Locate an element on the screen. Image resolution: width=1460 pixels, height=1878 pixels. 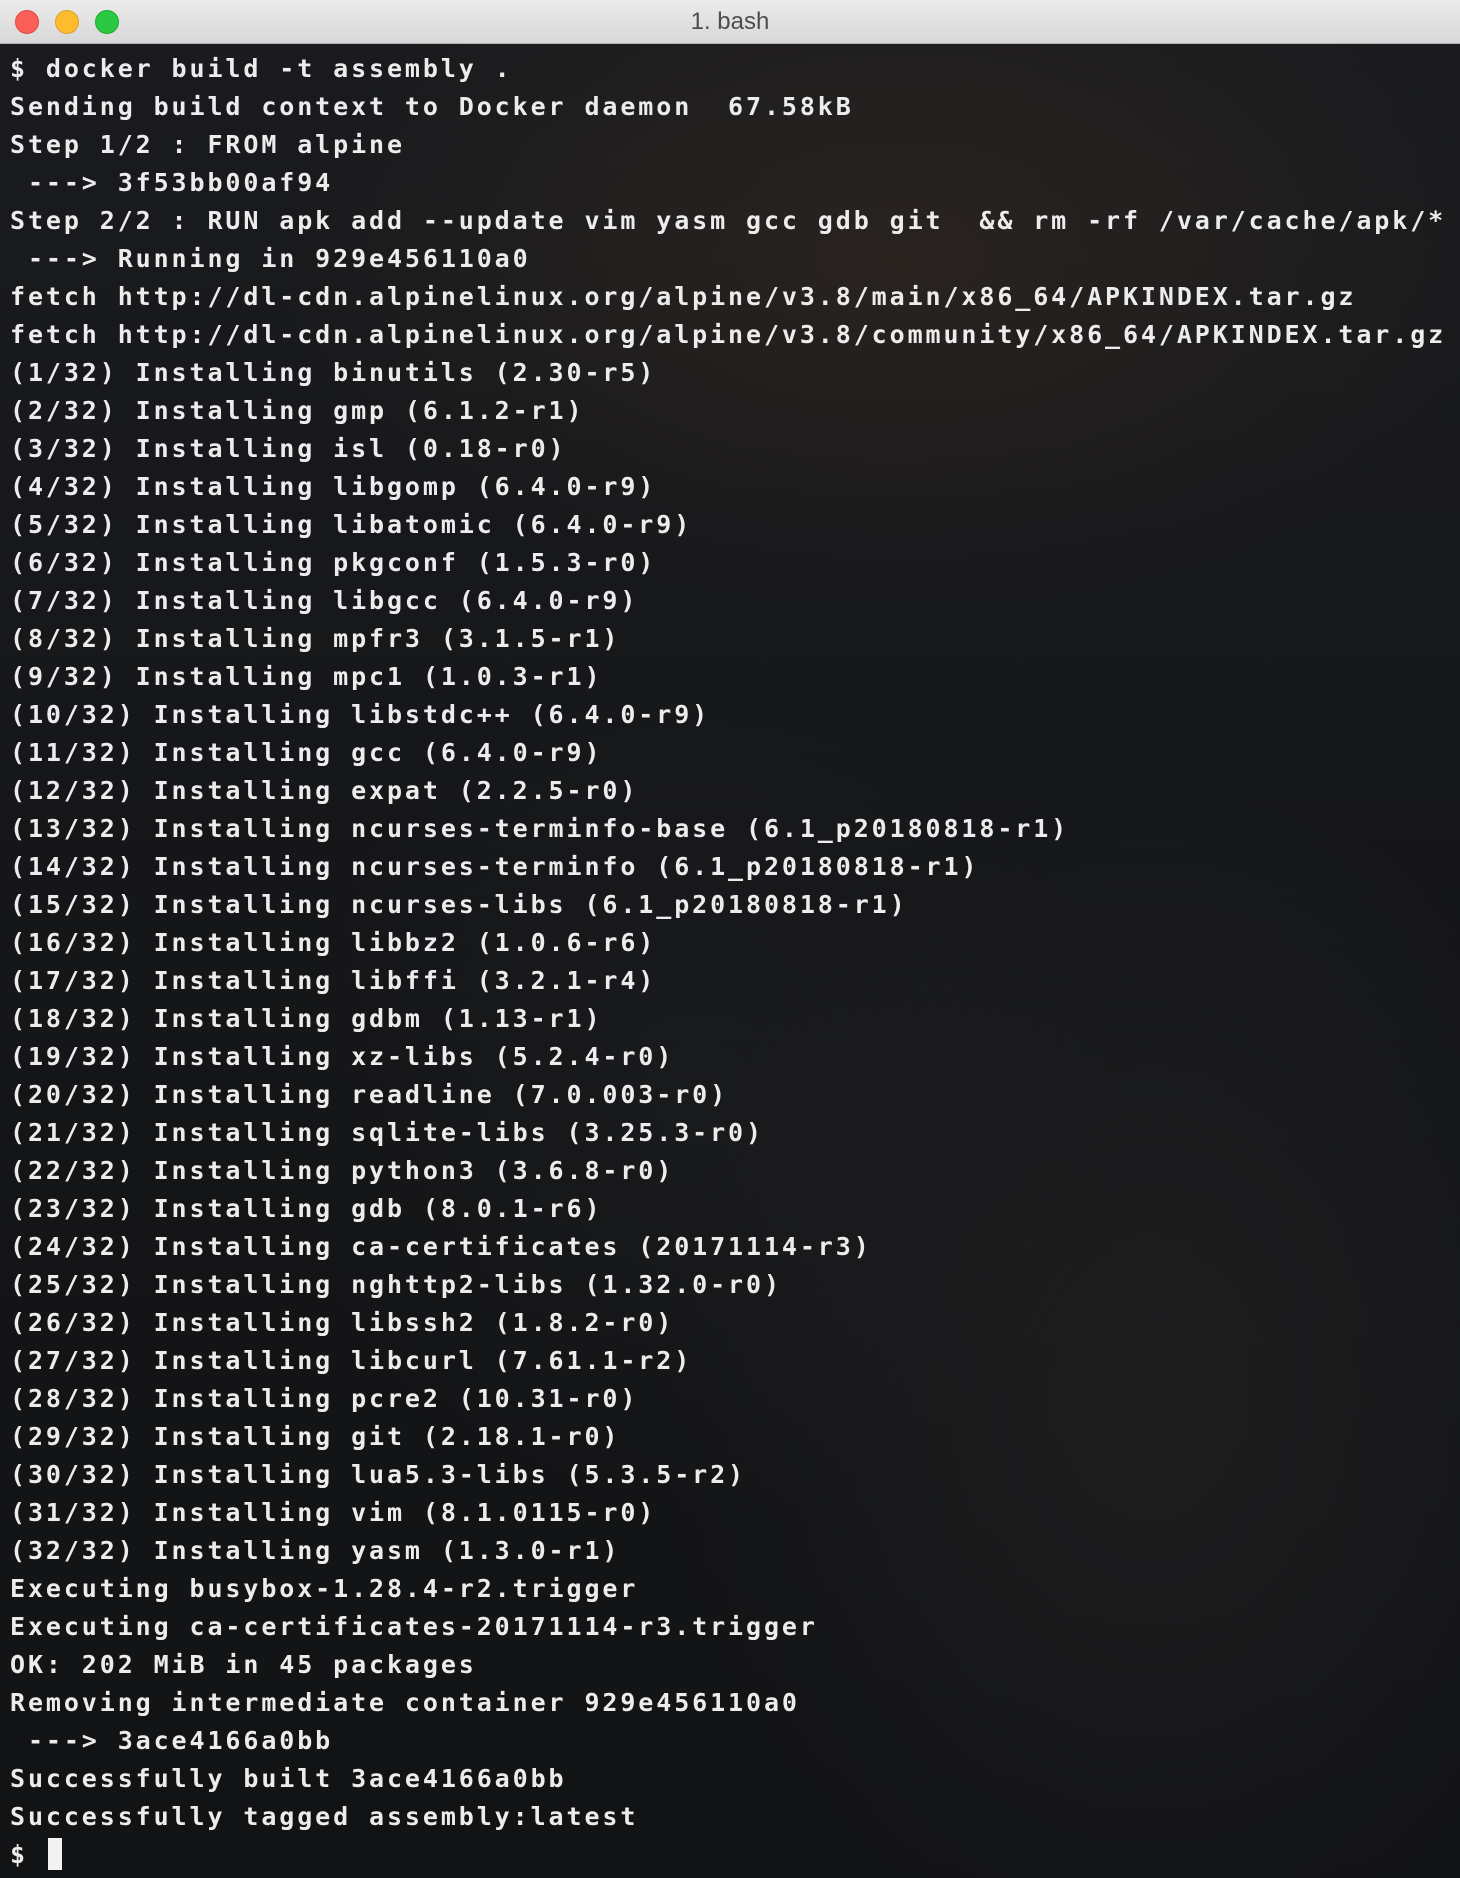
output-line: (11/32) Installing gcc (6.4.0-r9) is located at coordinates (306, 752).